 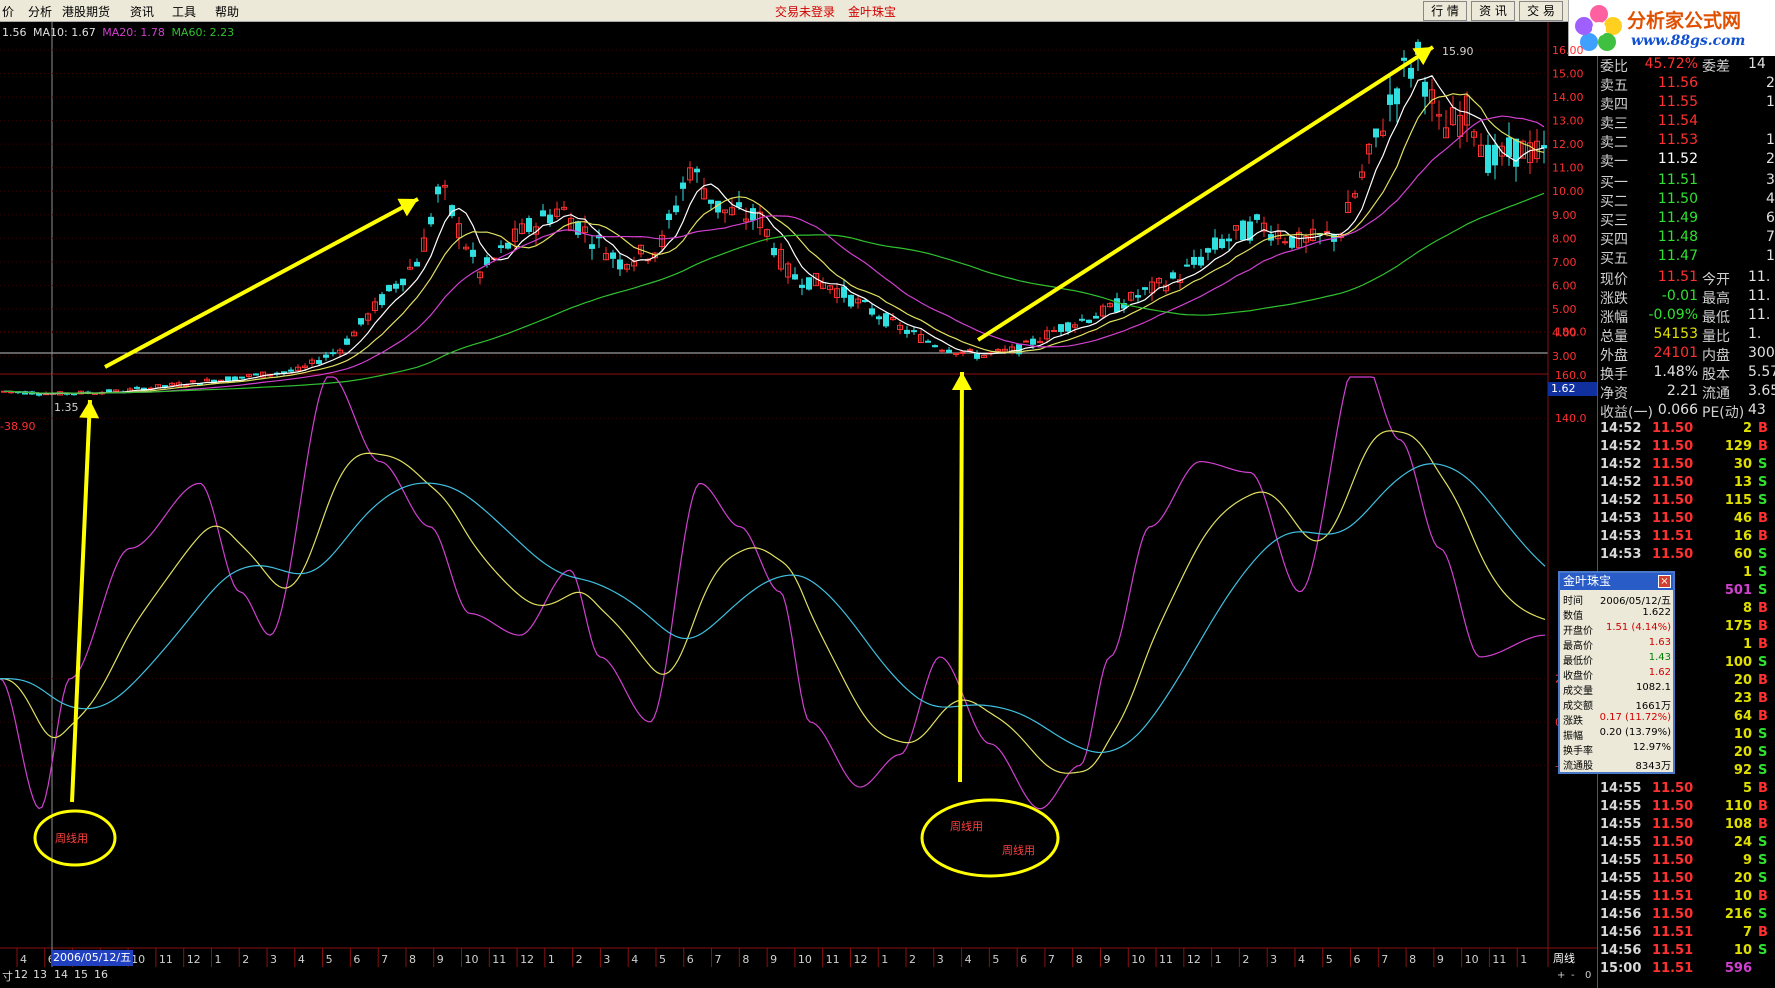 I want to click on tick-time: 14:53, so click(x=1621, y=554).